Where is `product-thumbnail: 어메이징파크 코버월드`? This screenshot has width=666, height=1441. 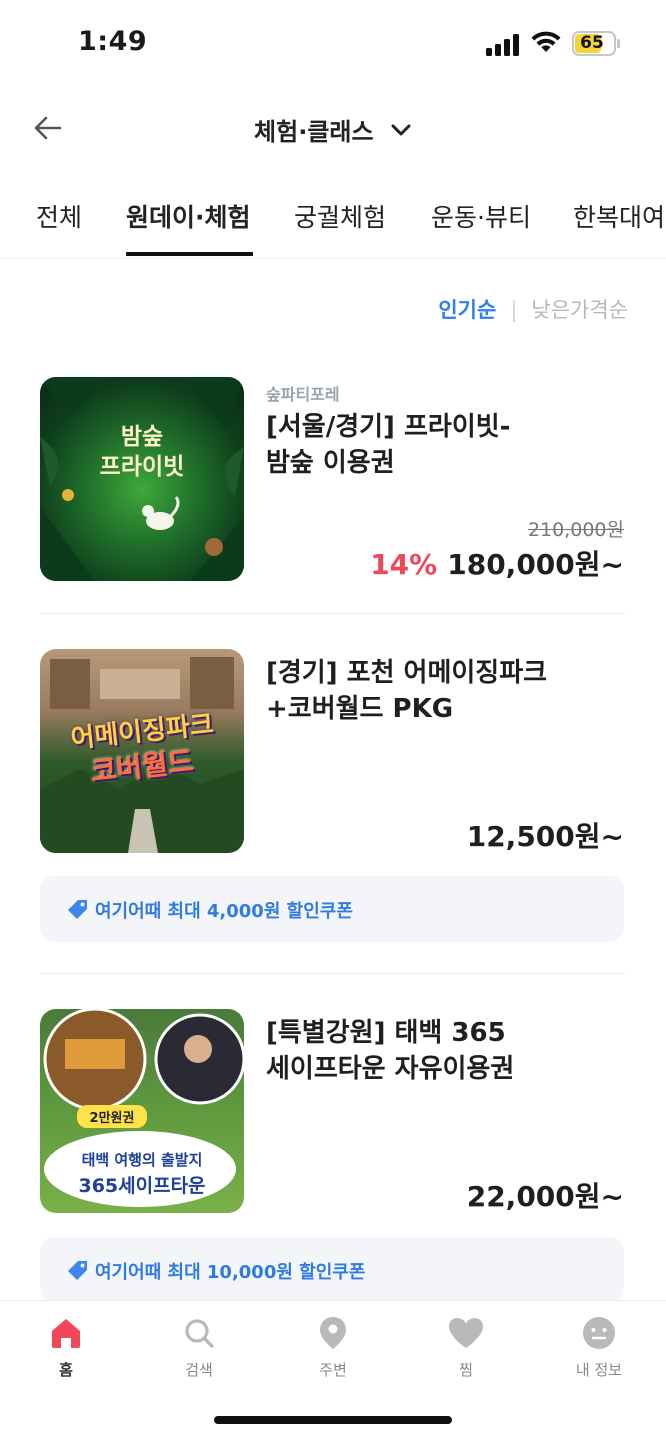
product-thumbnail: 어메이징파크 코버월드 is located at coordinates (142, 751).